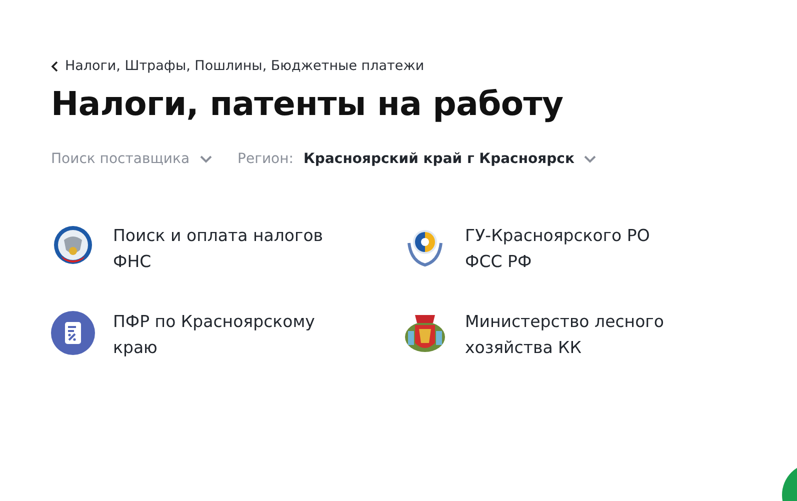 The image size is (797, 501). What do you see at coordinates (223, 335) in the screenshot?
I see `provider-link: ПФР по Красноярскому краю` at bounding box center [223, 335].